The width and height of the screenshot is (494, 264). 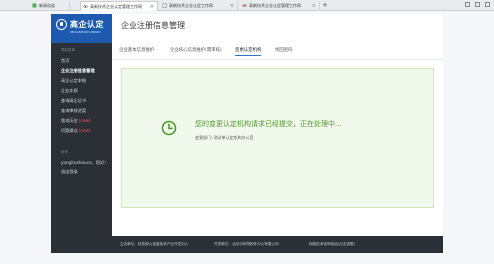 I want to click on tab-basic-info: 企业基本信息维护, so click(x=136, y=50).